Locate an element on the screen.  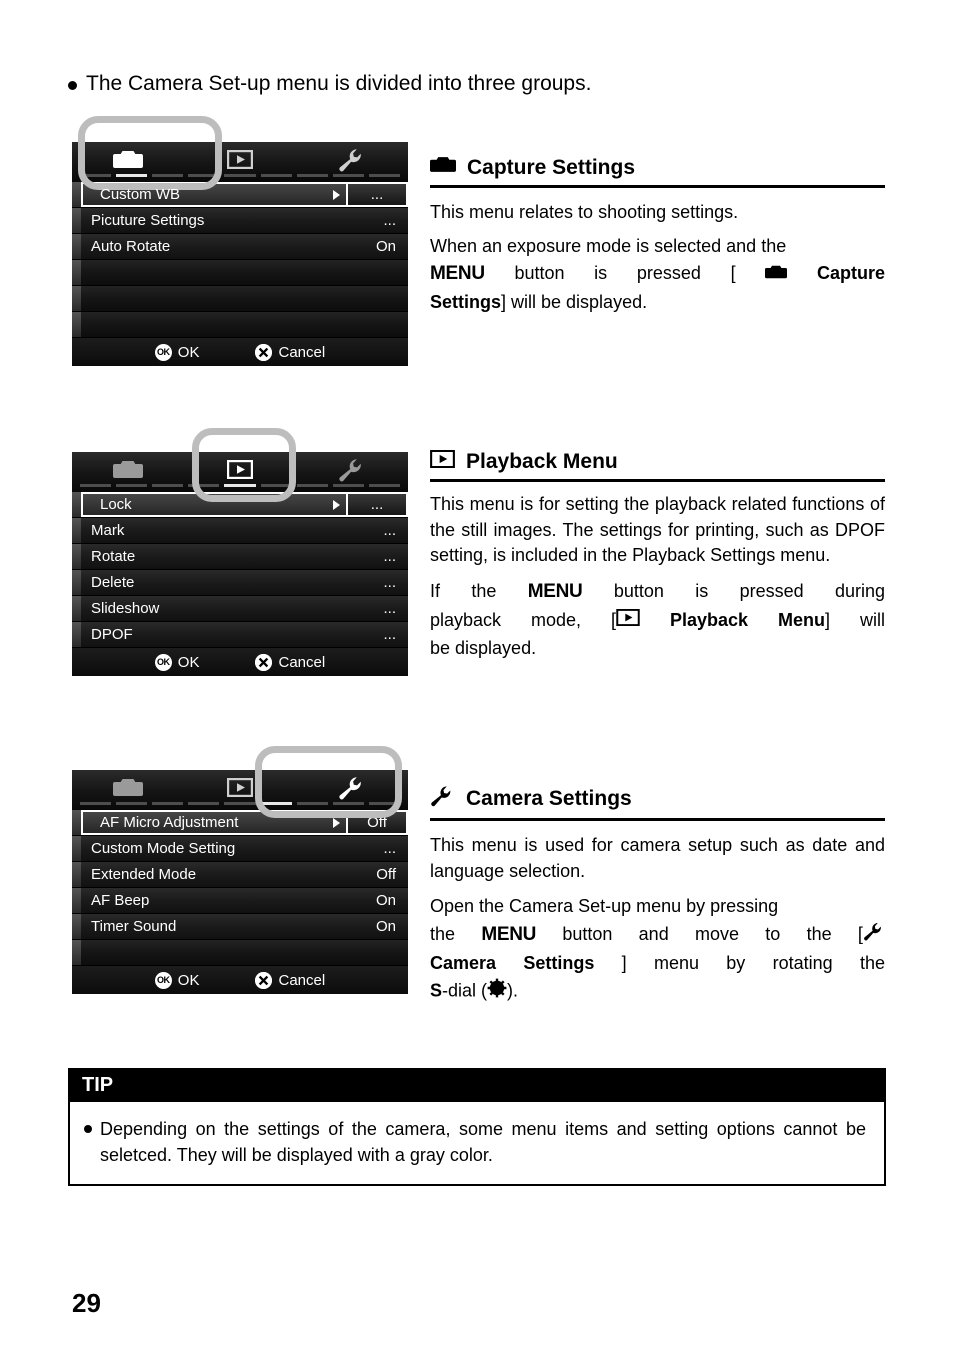
menu-row-label: AF Micro Adjustment is located at coordinates (169, 822).